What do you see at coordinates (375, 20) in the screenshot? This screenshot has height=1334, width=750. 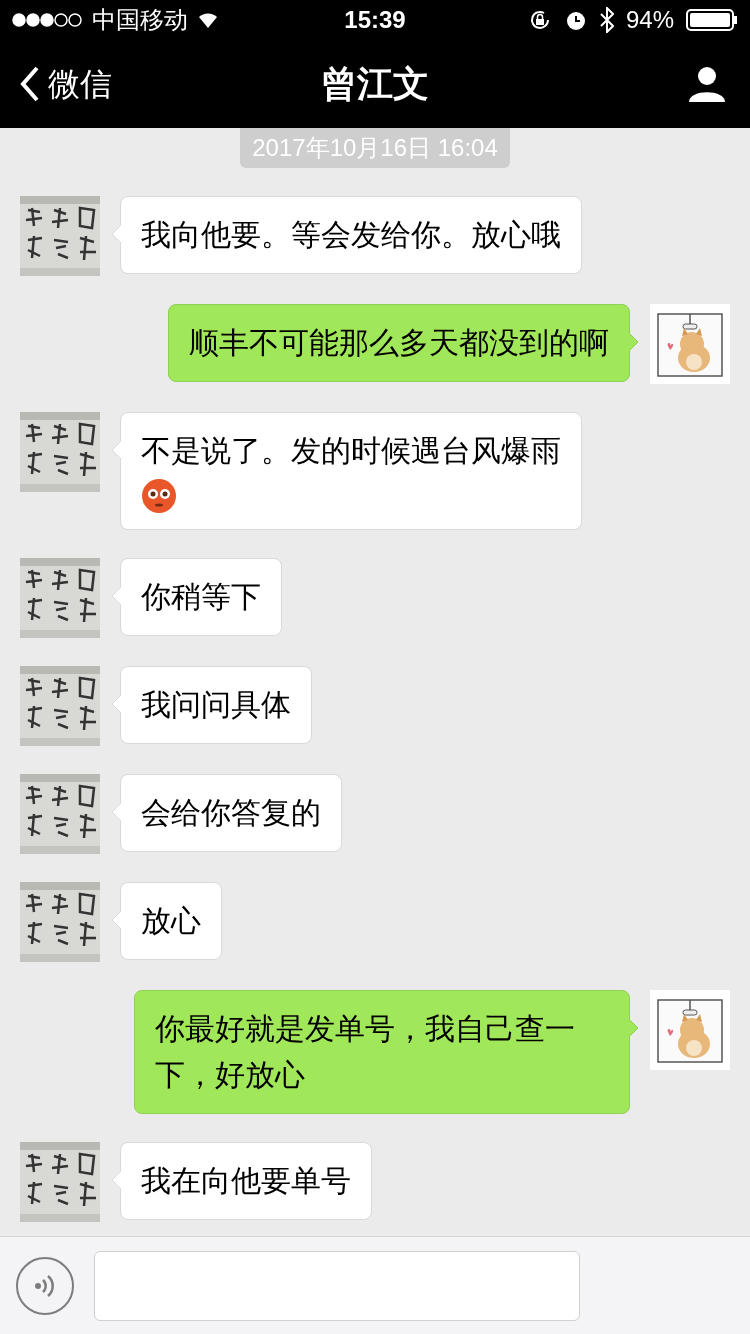 I see `clock-time: 15:39` at bounding box center [375, 20].